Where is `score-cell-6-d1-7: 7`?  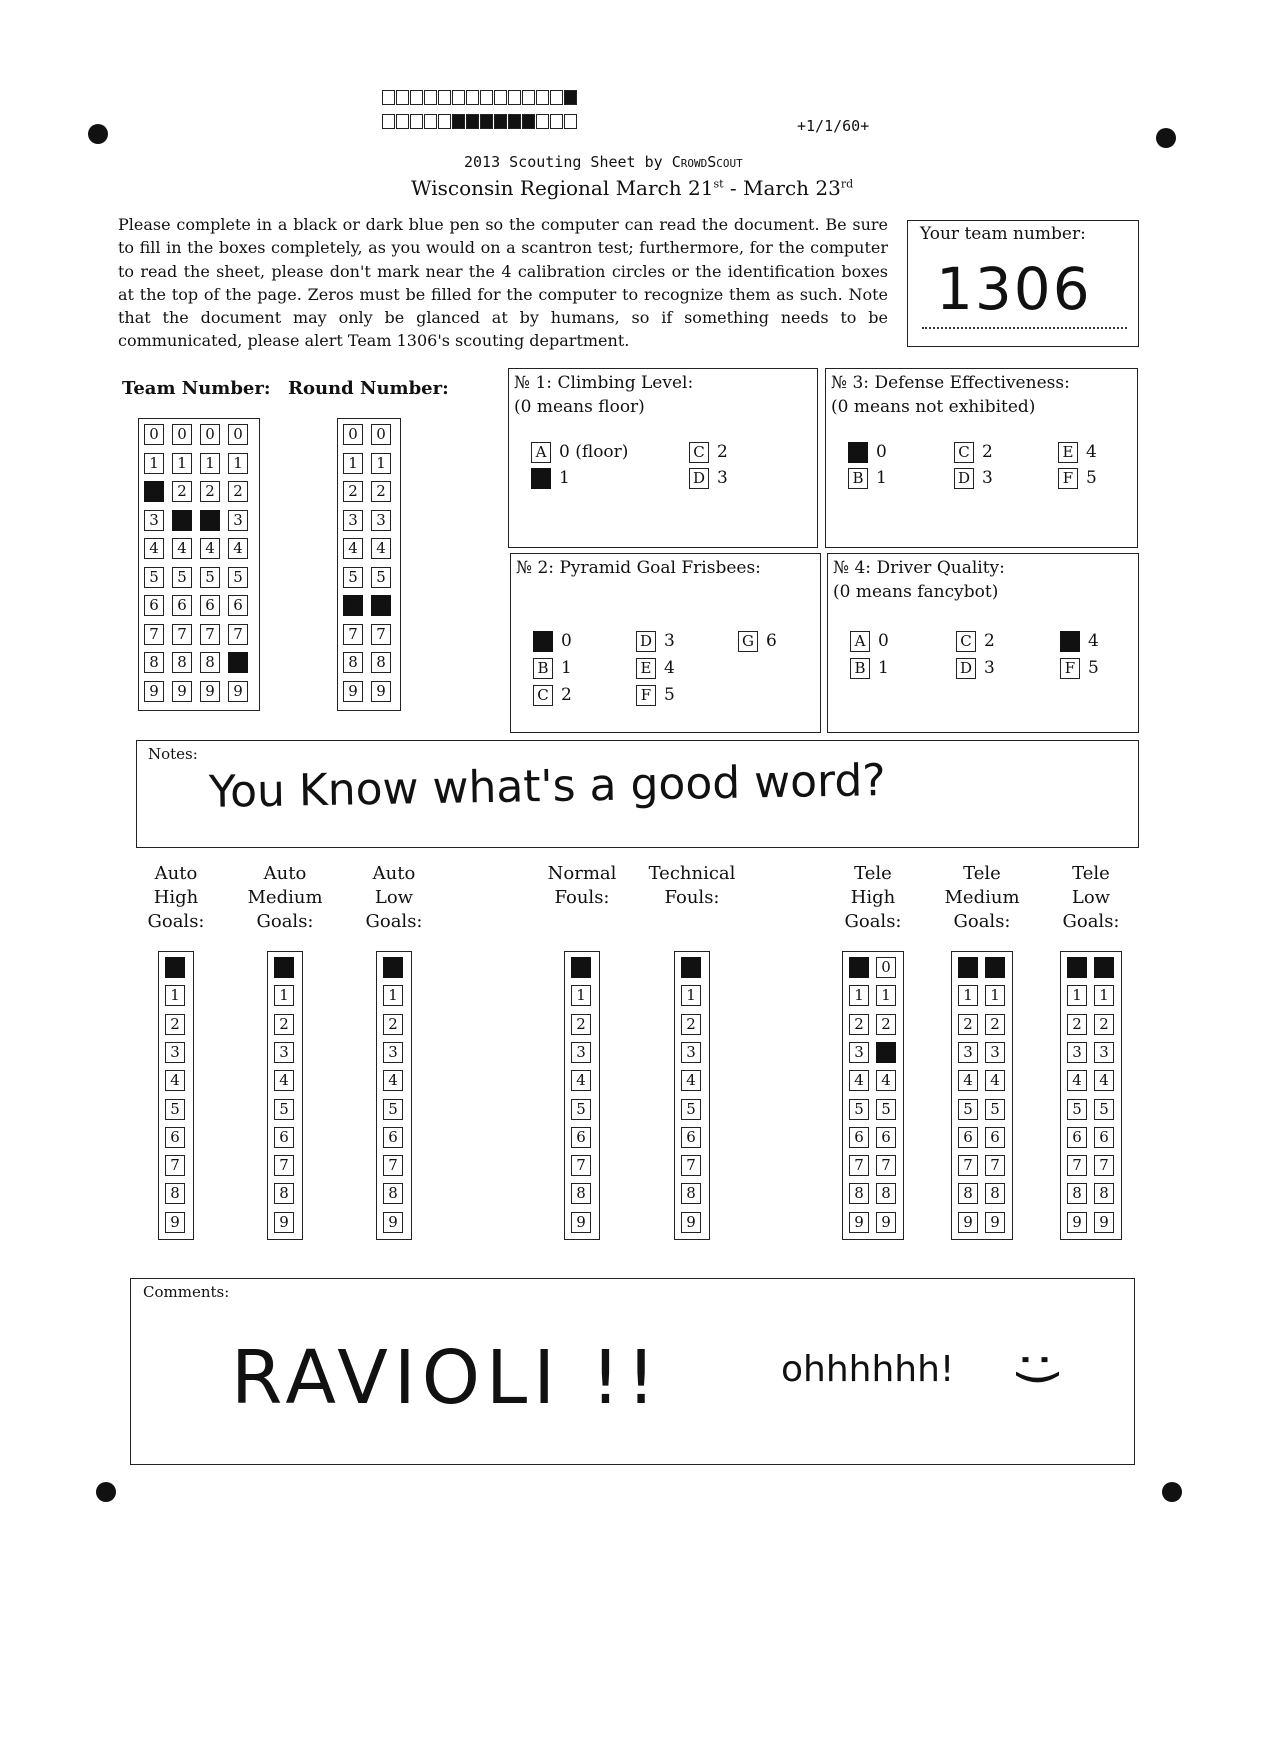
score-cell-6-d1-7: 7 is located at coordinates (859, 1166).